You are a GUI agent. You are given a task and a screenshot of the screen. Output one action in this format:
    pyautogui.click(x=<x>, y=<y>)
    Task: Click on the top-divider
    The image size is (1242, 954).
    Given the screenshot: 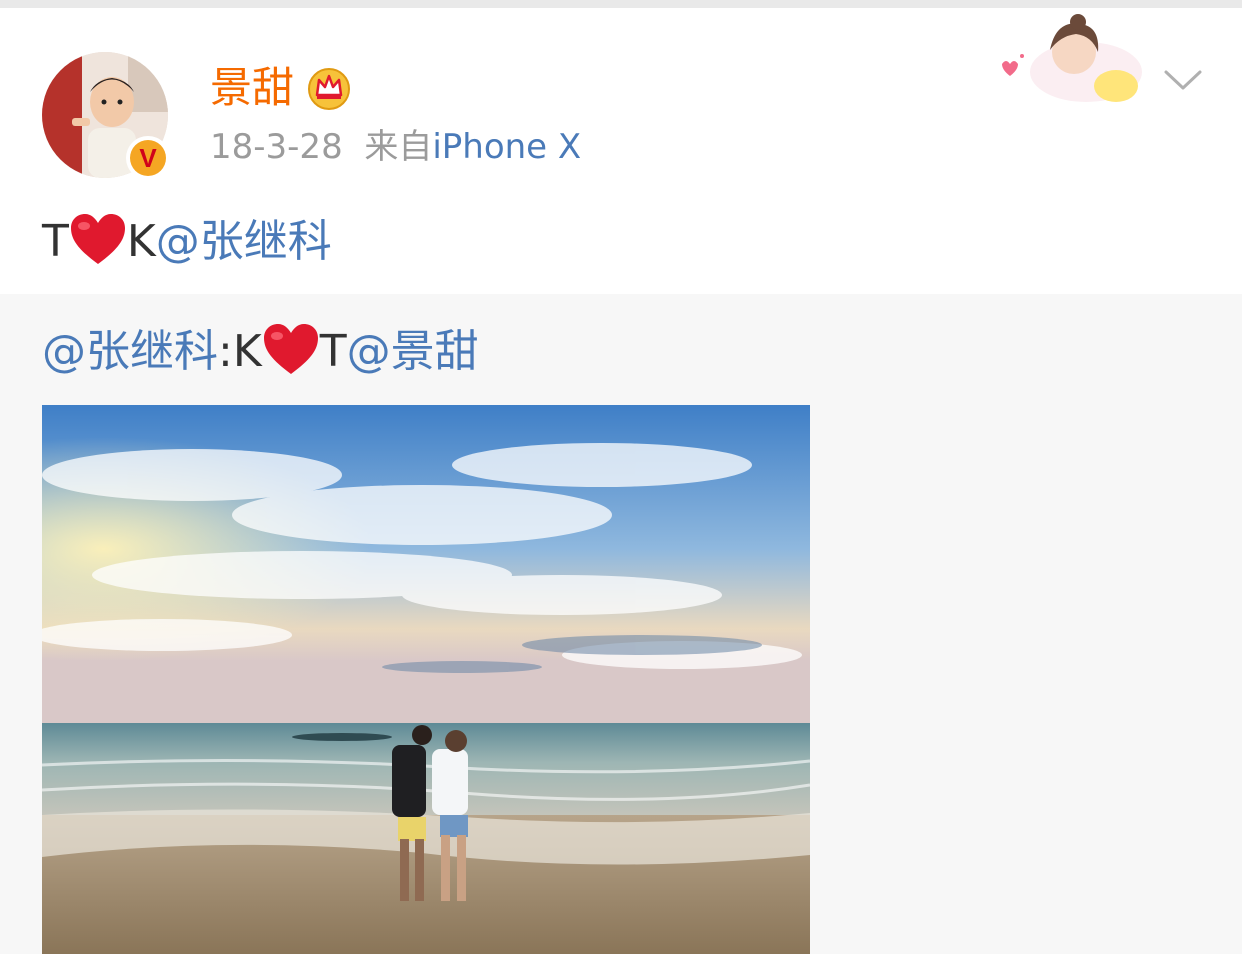 What is the action you would take?
    pyautogui.click(x=621, y=4)
    